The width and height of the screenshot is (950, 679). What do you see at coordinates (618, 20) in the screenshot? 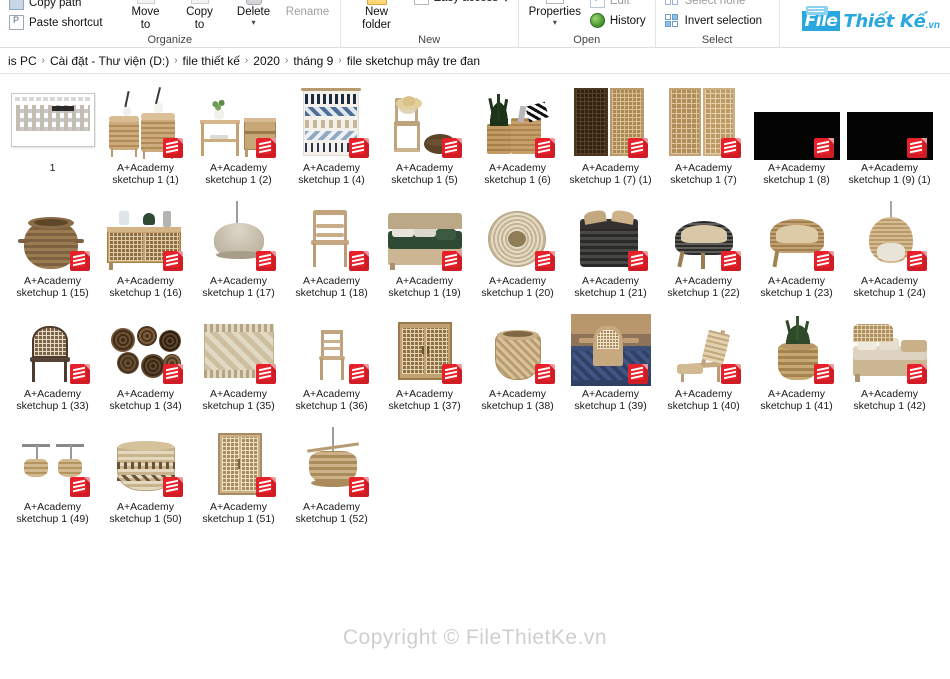
I see `history-button: History` at bounding box center [618, 20].